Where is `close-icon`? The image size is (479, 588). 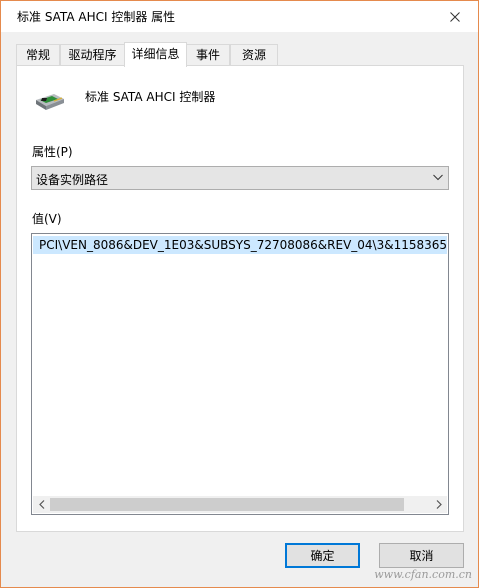 close-icon is located at coordinates (455, 16).